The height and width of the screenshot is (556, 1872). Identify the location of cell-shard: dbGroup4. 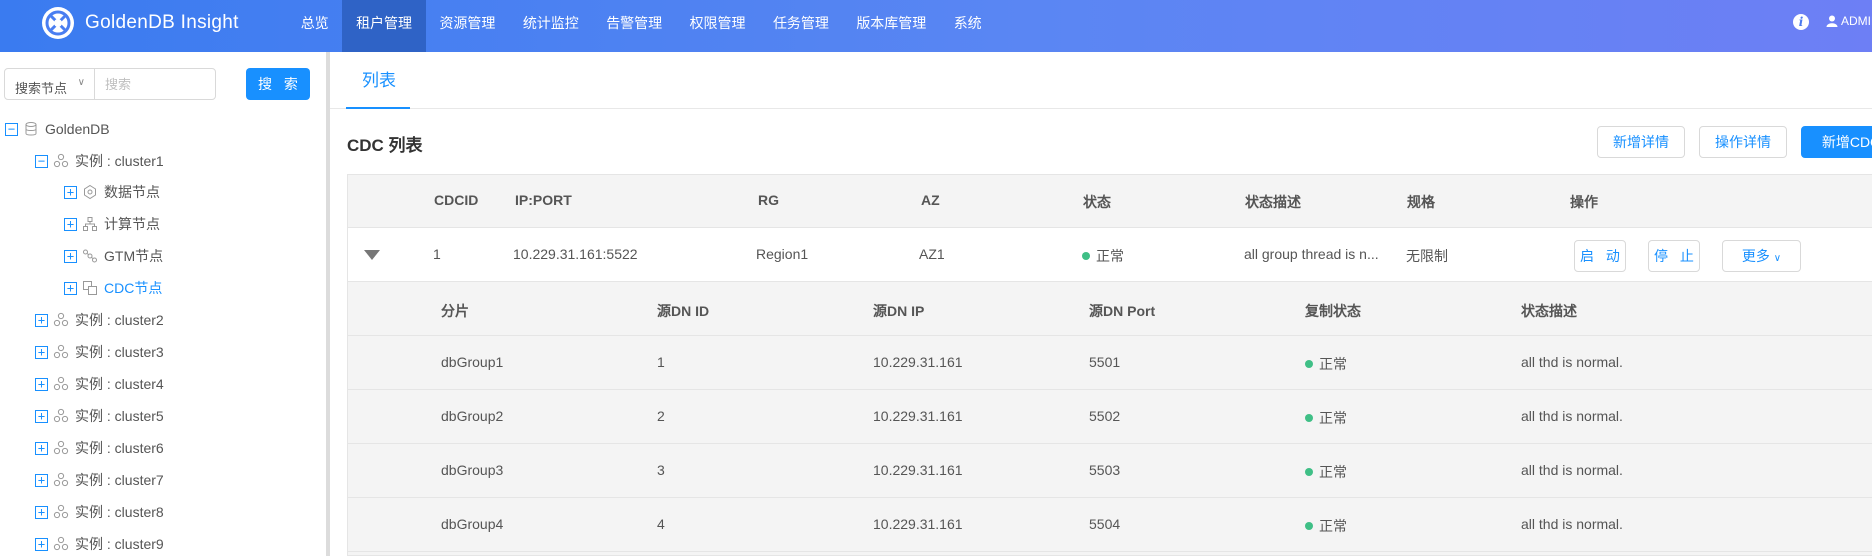
(472, 524).